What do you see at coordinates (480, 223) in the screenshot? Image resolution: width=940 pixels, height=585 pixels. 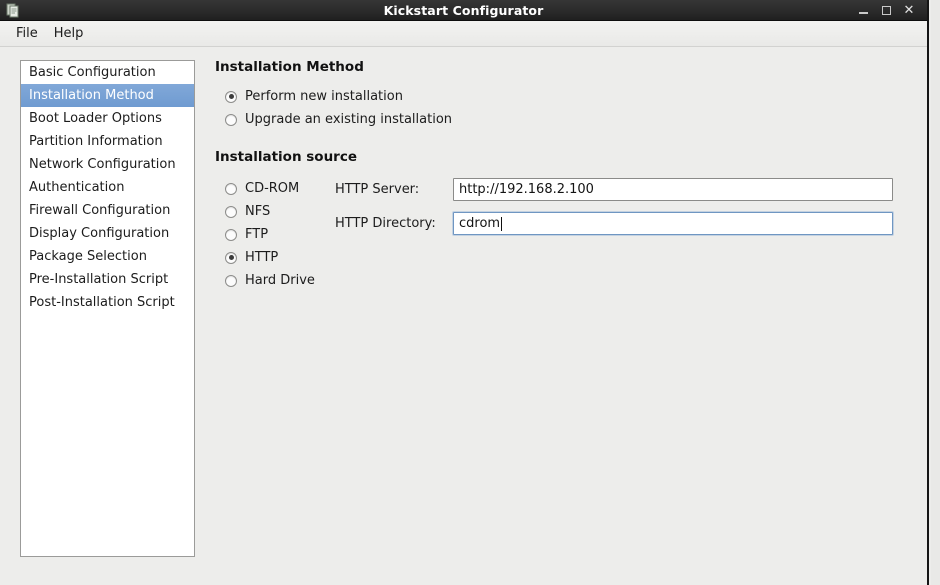 I see `http-directory-value: cdrom` at bounding box center [480, 223].